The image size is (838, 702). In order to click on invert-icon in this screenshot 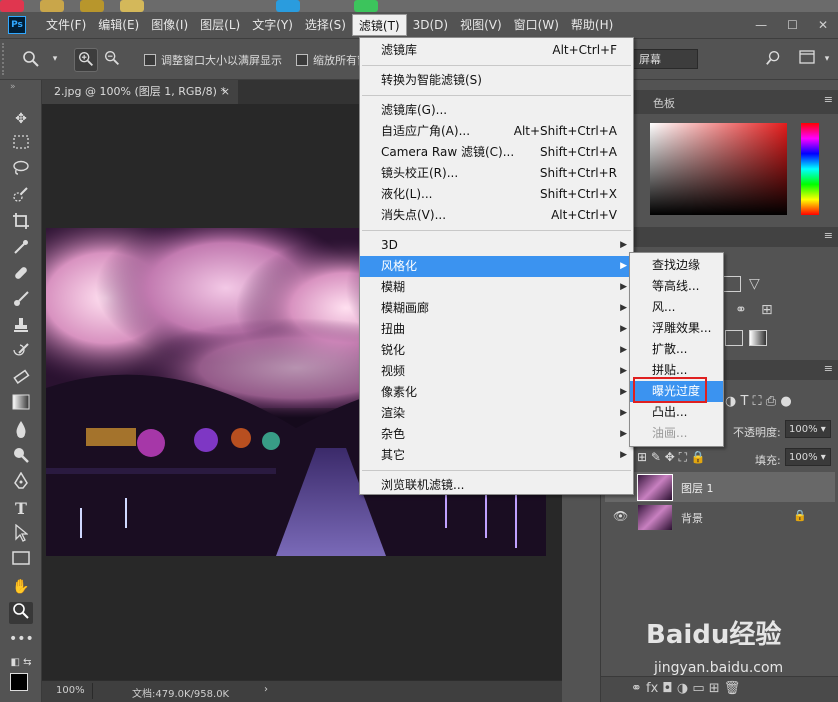, I will do `click(734, 338)`.